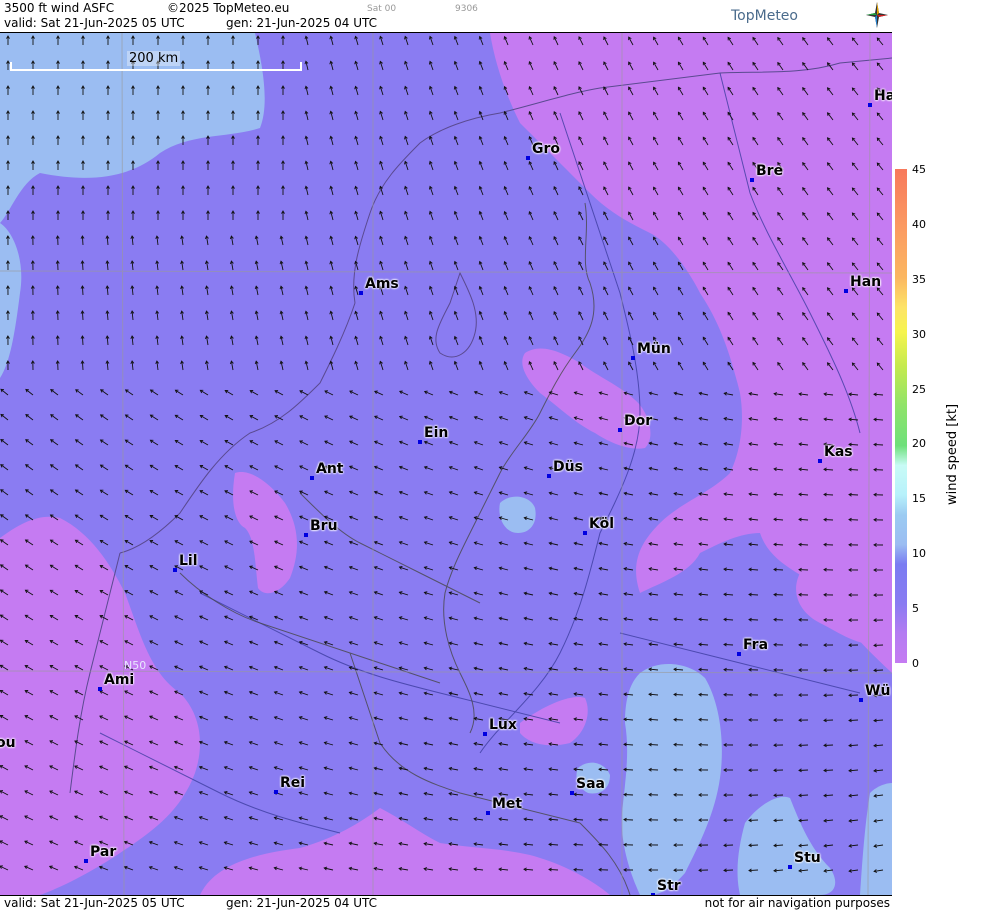  I want to click on city-label: Gro, so click(546, 149).